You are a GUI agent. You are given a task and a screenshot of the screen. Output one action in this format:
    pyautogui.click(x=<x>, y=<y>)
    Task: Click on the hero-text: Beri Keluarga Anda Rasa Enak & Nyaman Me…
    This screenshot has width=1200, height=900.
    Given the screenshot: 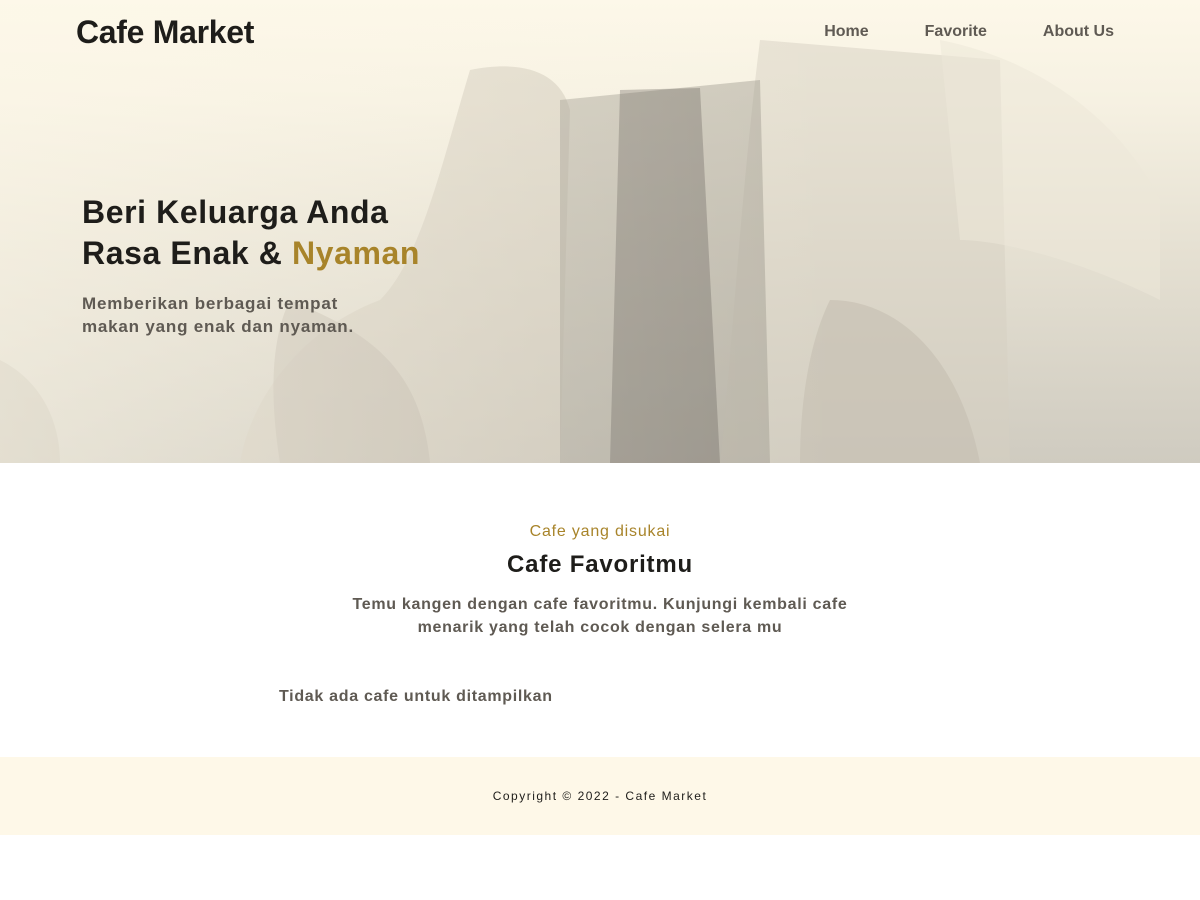 What is the action you would take?
    pyautogui.click(x=251, y=265)
    